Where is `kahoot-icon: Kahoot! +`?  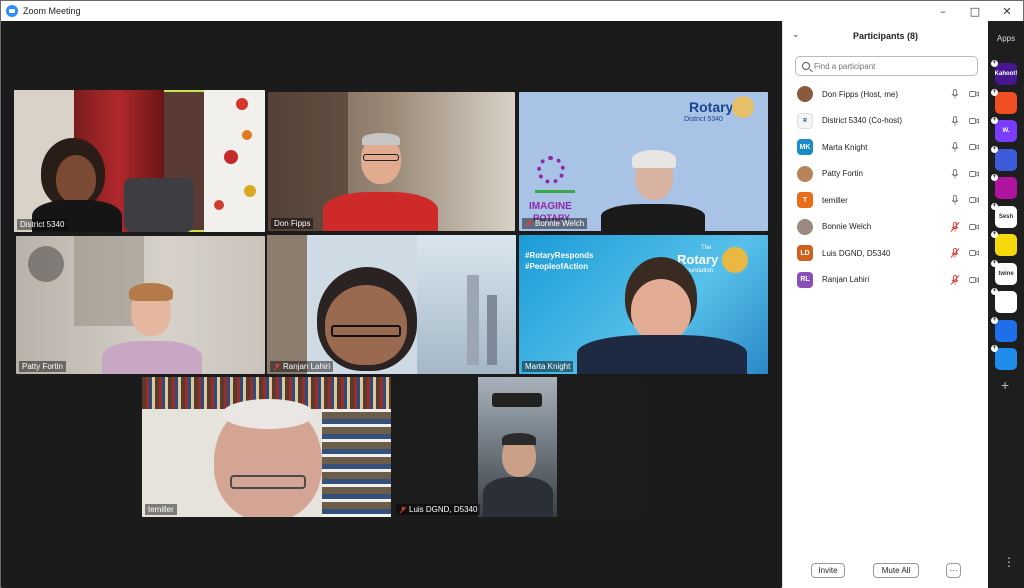
kahoot-icon: Kahoot! + is located at coordinates (1004, 72).